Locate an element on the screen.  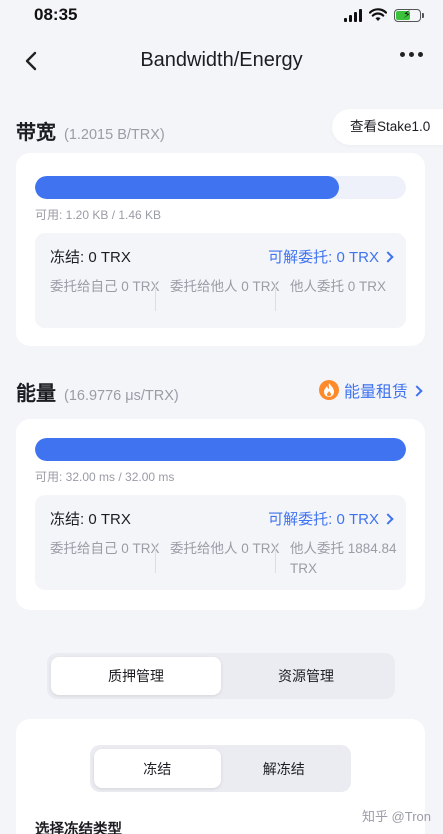
status-time: 08:35 is located at coordinates (56, 14).